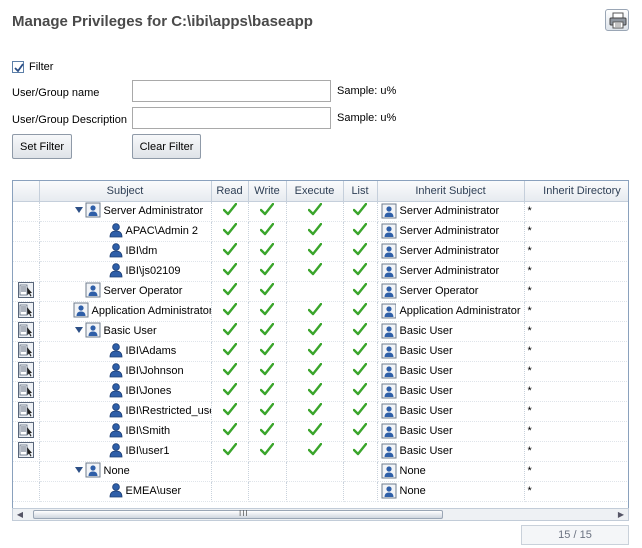 The width and height of the screenshot is (642, 548). Describe the element at coordinates (617, 20) in the screenshot. I see `print-button` at that location.